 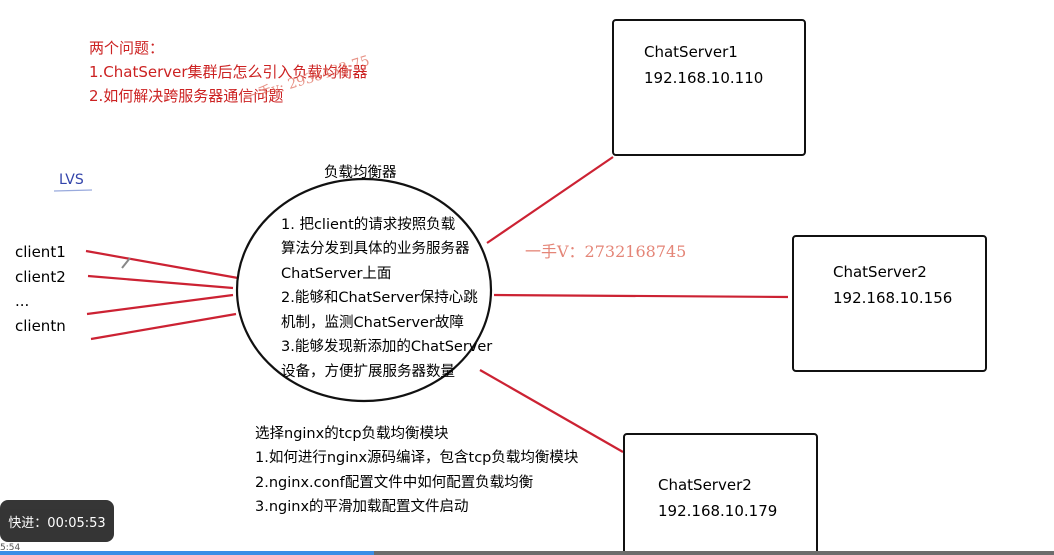 I want to click on seek-overlay-text: 快进：00:05:53, so click(x=57, y=523).